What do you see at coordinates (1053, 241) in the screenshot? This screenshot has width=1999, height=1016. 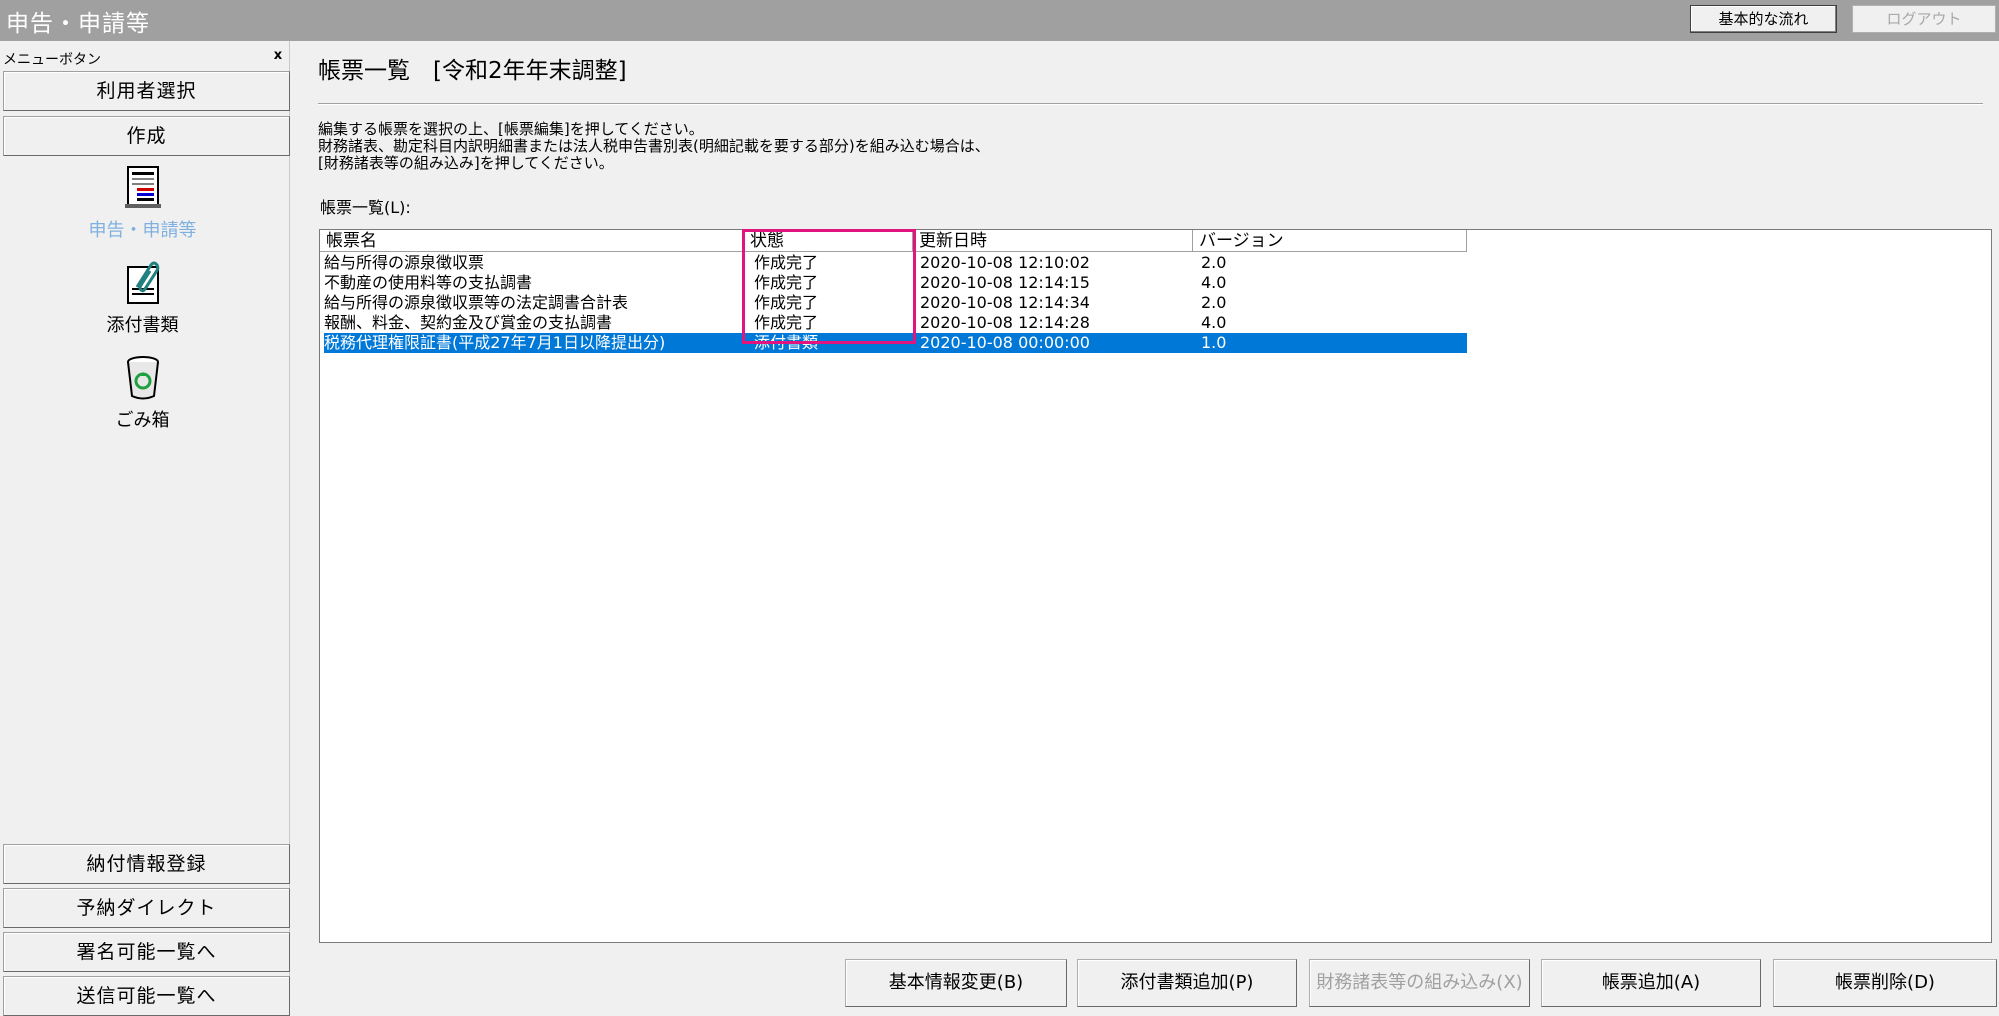 I see `column-header-updated: 更新日時` at bounding box center [1053, 241].